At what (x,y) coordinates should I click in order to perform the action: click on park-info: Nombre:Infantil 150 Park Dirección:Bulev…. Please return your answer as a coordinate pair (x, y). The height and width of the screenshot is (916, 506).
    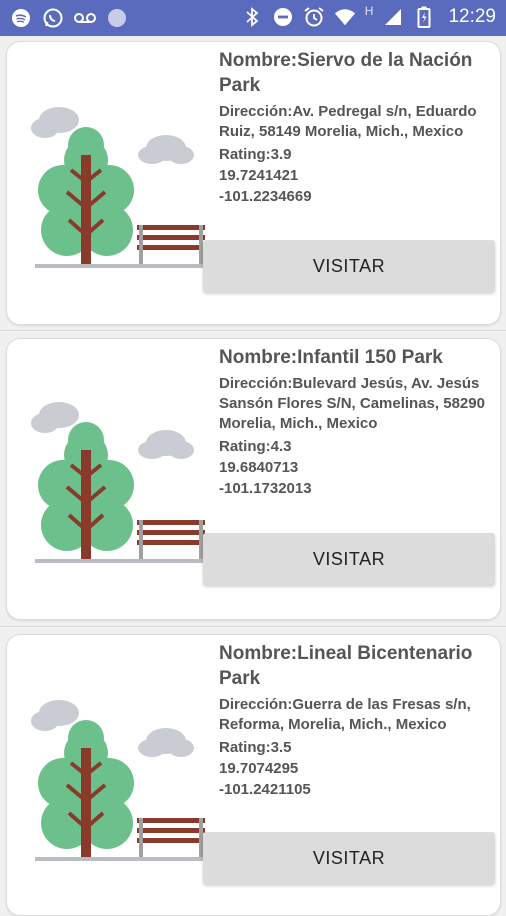
    Looking at the image, I should click on (355, 422).